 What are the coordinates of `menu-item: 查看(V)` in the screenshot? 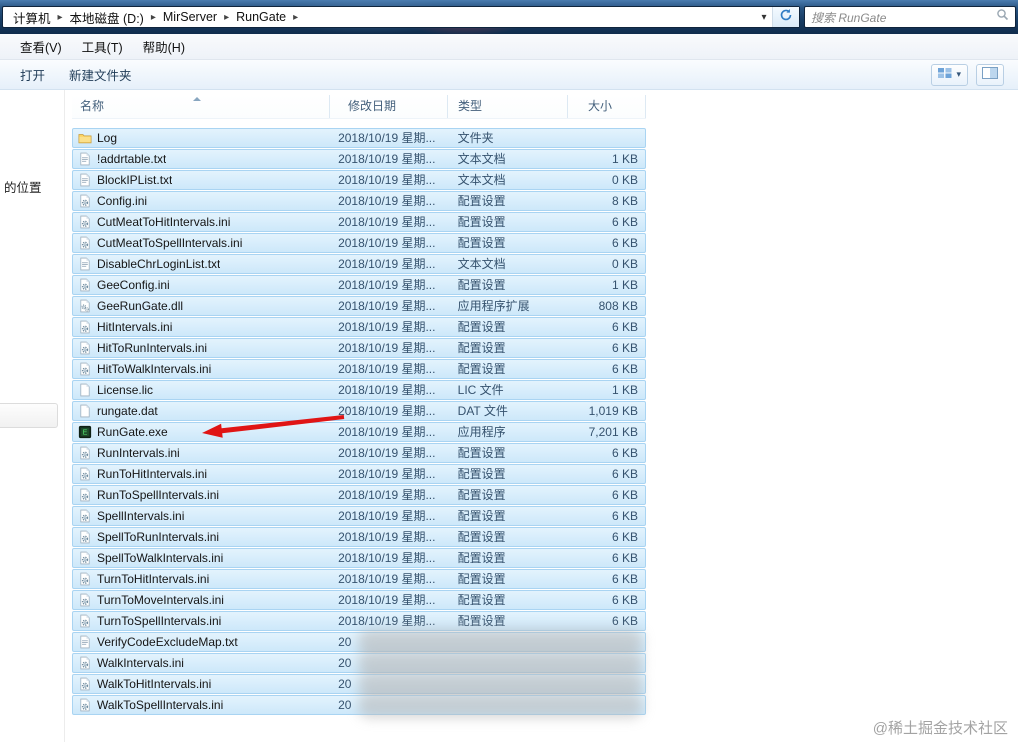 It's located at (41, 46).